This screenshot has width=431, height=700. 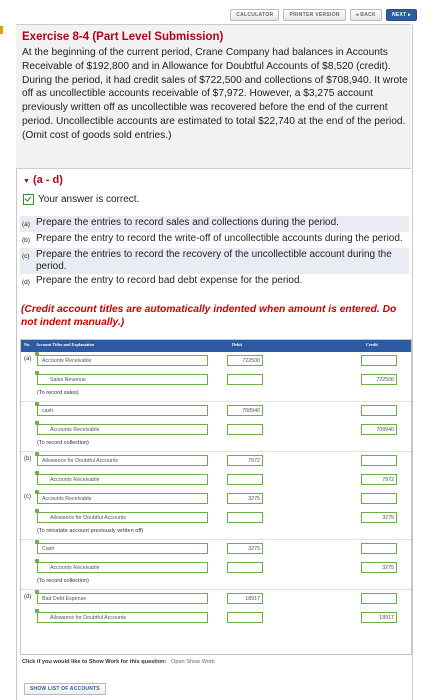 I want to click on back-button: ◂ BACK, so click(x=365, y=15).